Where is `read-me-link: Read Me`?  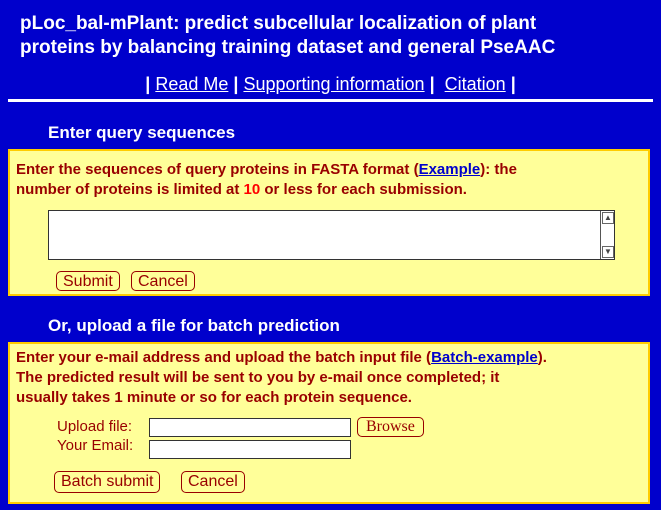 read-me-link: Read Me is located at coordinates (191, 84).